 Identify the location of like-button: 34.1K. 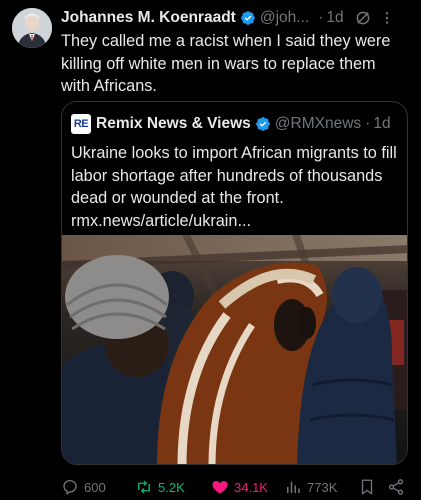
(239, 487).